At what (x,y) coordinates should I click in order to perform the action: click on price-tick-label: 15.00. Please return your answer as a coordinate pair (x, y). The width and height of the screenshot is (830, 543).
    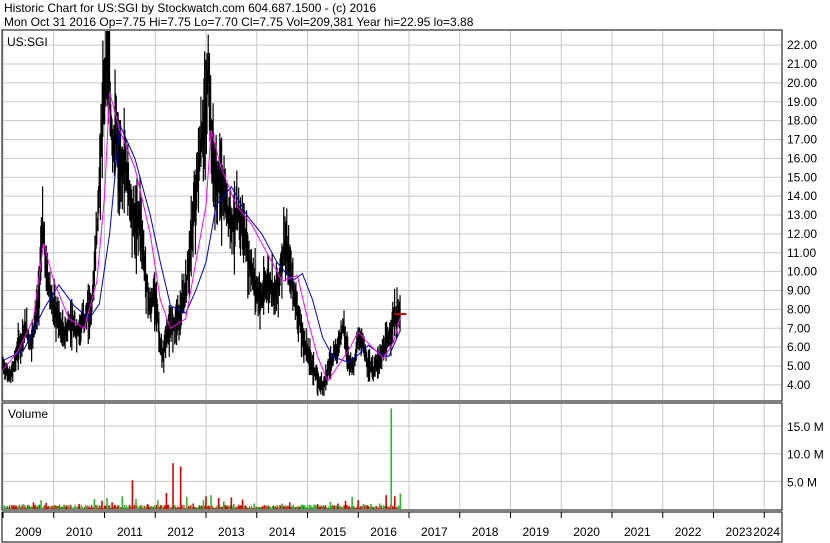
    Looking at the image, I should click on (802, 177).